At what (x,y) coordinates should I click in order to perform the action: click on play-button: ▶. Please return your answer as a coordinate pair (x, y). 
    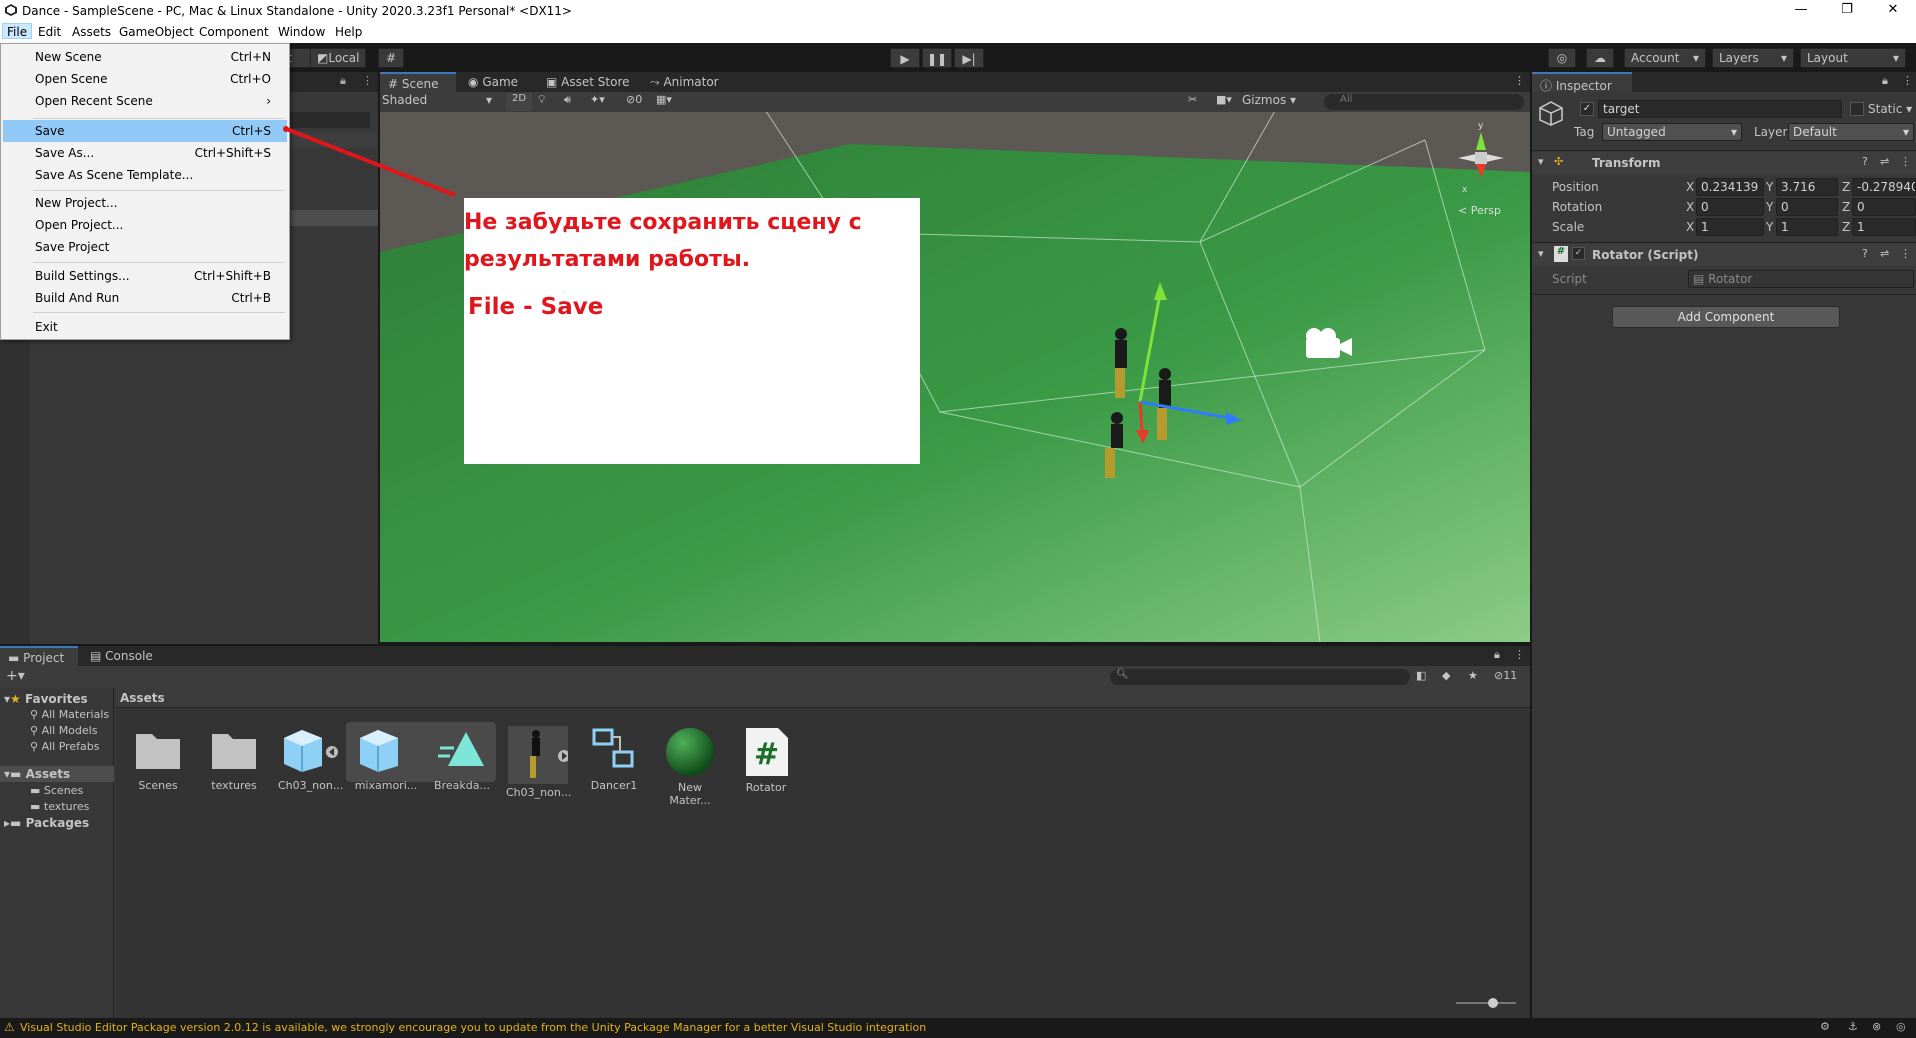
    Looking at the image, I should click on (905, 58).